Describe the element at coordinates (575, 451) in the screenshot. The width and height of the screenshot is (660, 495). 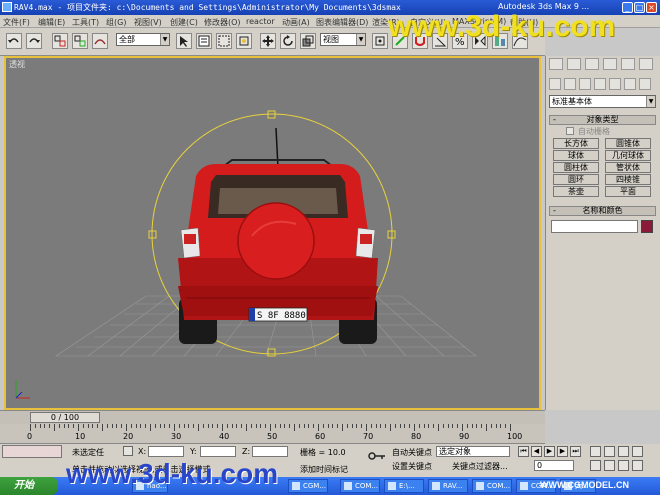
I see `go-to-end-icon: ⏭` at that location.